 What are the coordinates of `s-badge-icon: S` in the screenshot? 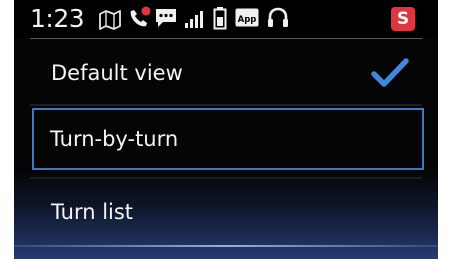 It's located at (403, 19).